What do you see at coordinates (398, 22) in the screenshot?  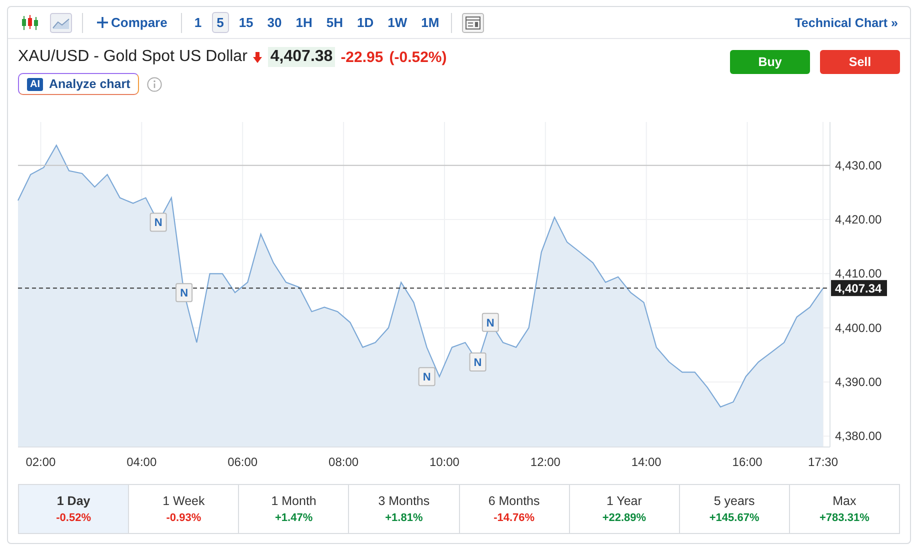 I see `interval-tab: 1W` at bounding box center [398, 22].